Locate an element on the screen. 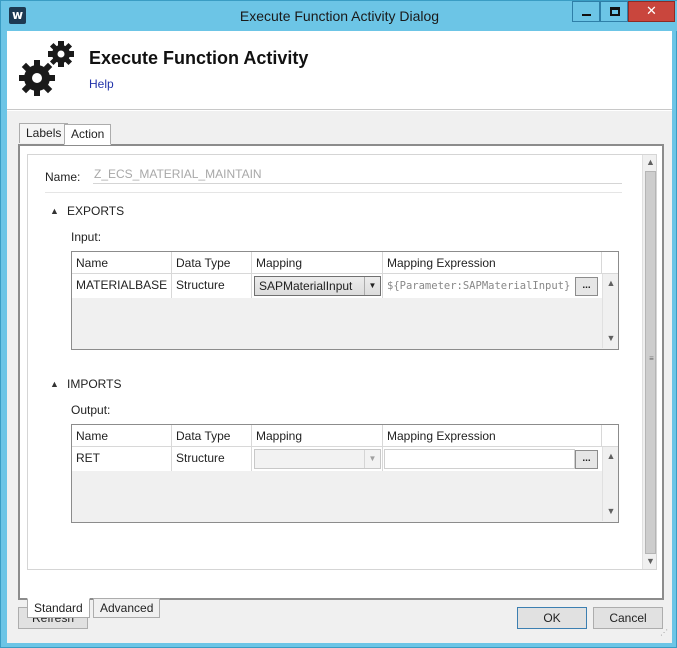 Image resolution: width=677 pixels, height=648 pixels. close-button: ✕ is located at coordinates (651, 11).